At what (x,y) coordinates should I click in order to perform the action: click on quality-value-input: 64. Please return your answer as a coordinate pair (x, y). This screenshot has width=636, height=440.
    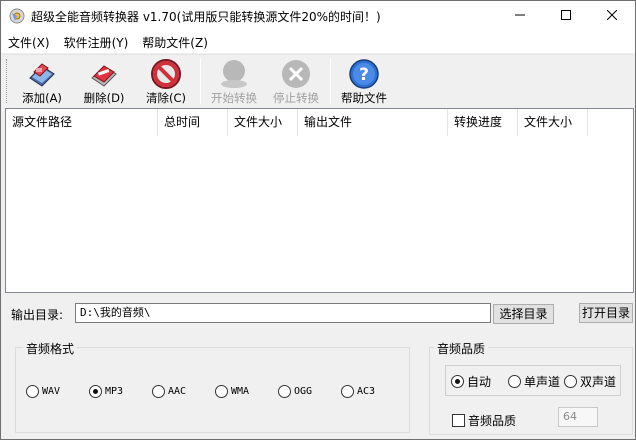
    Looking at the image, I should click on (578, 417).